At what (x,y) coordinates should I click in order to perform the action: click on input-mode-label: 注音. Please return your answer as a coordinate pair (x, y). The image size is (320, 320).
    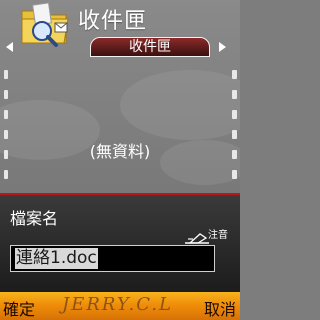
    Looking at the image, I should click on (218, 235).